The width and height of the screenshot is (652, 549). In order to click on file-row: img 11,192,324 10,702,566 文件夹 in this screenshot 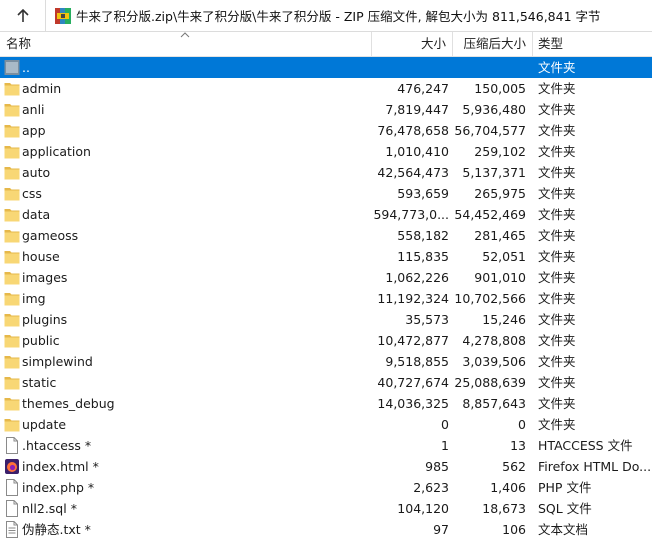, I will do `click(326, 298)`.